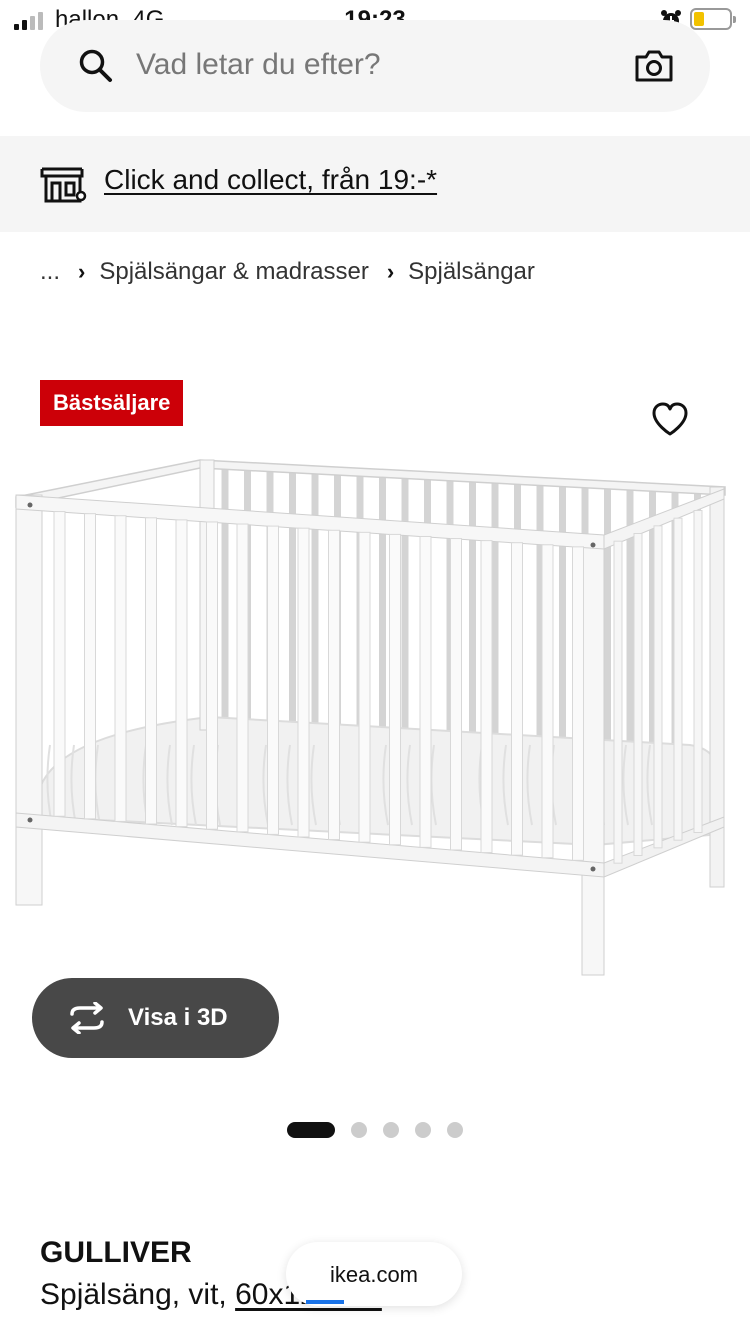  Describe the element at coordinates (233, 272) in the screenshot. I see `breadcrumb-item-cribs-mattresses: Spjälsängar & madrasser` at that location.